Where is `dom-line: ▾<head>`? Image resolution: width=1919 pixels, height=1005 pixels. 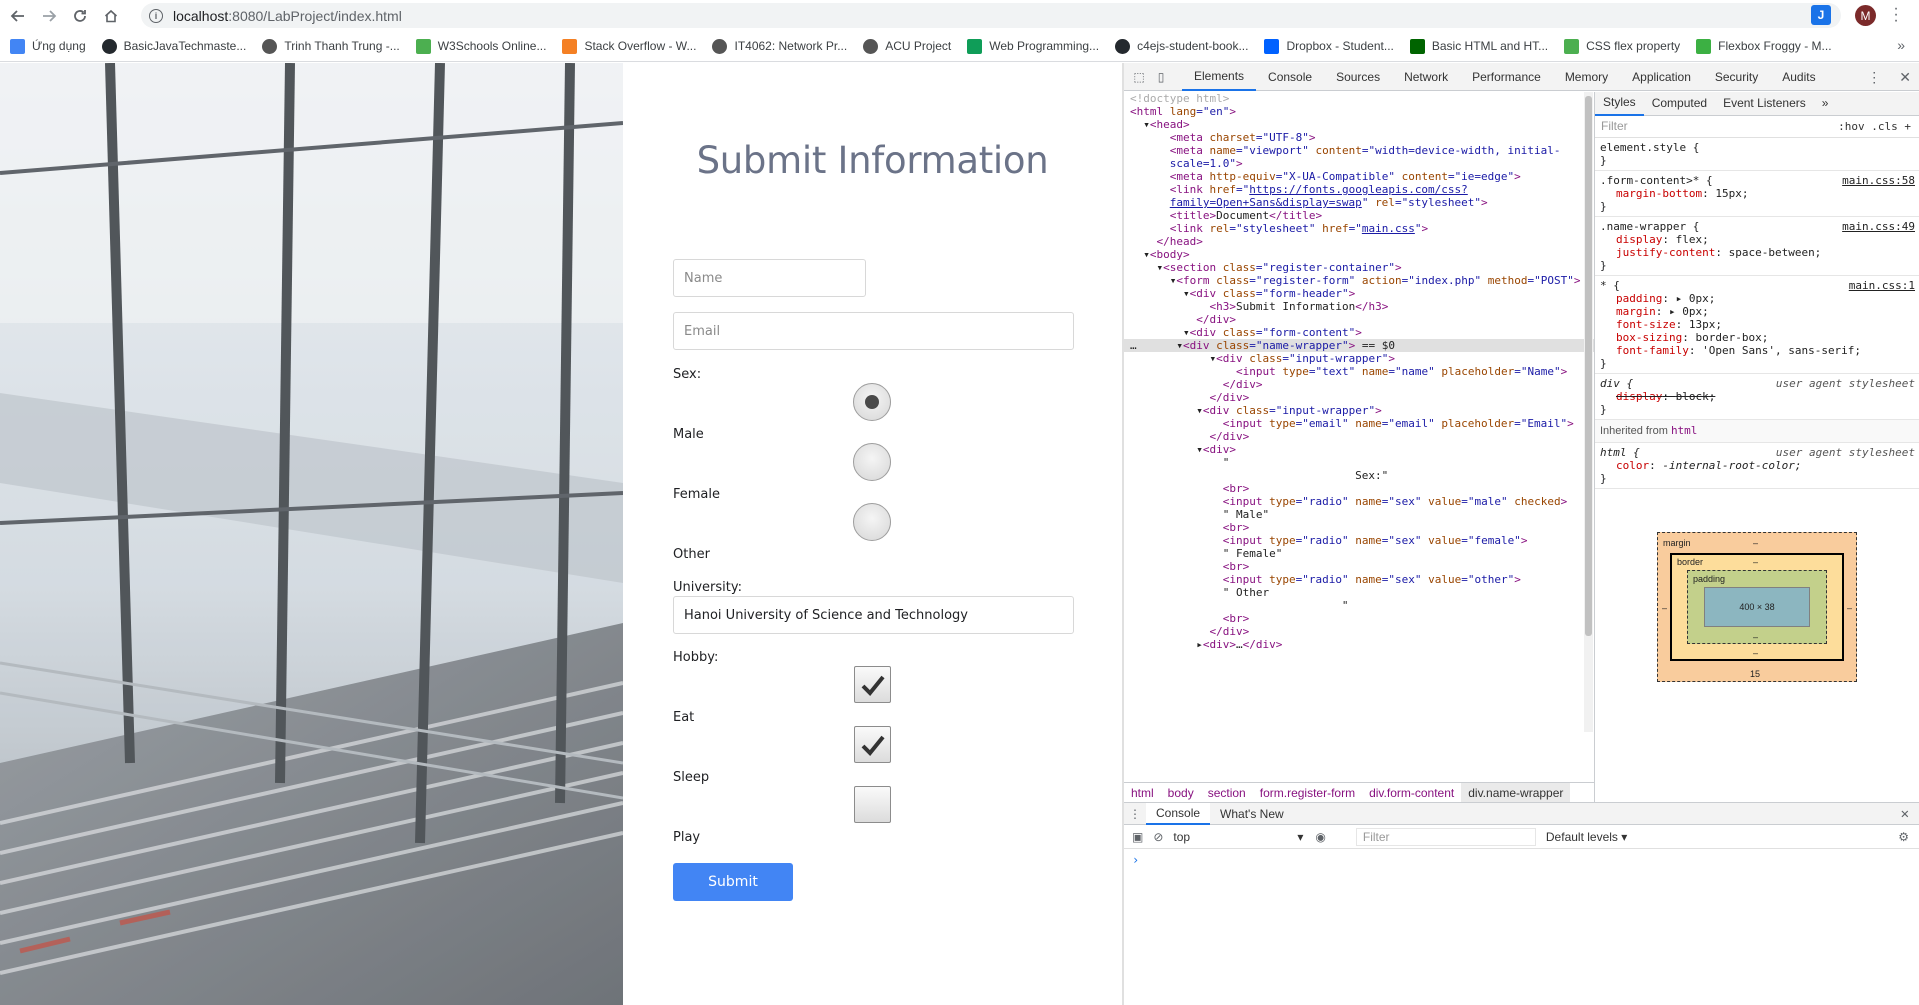
dom-line: ▾<head> is located at coordinates (1359, 124).